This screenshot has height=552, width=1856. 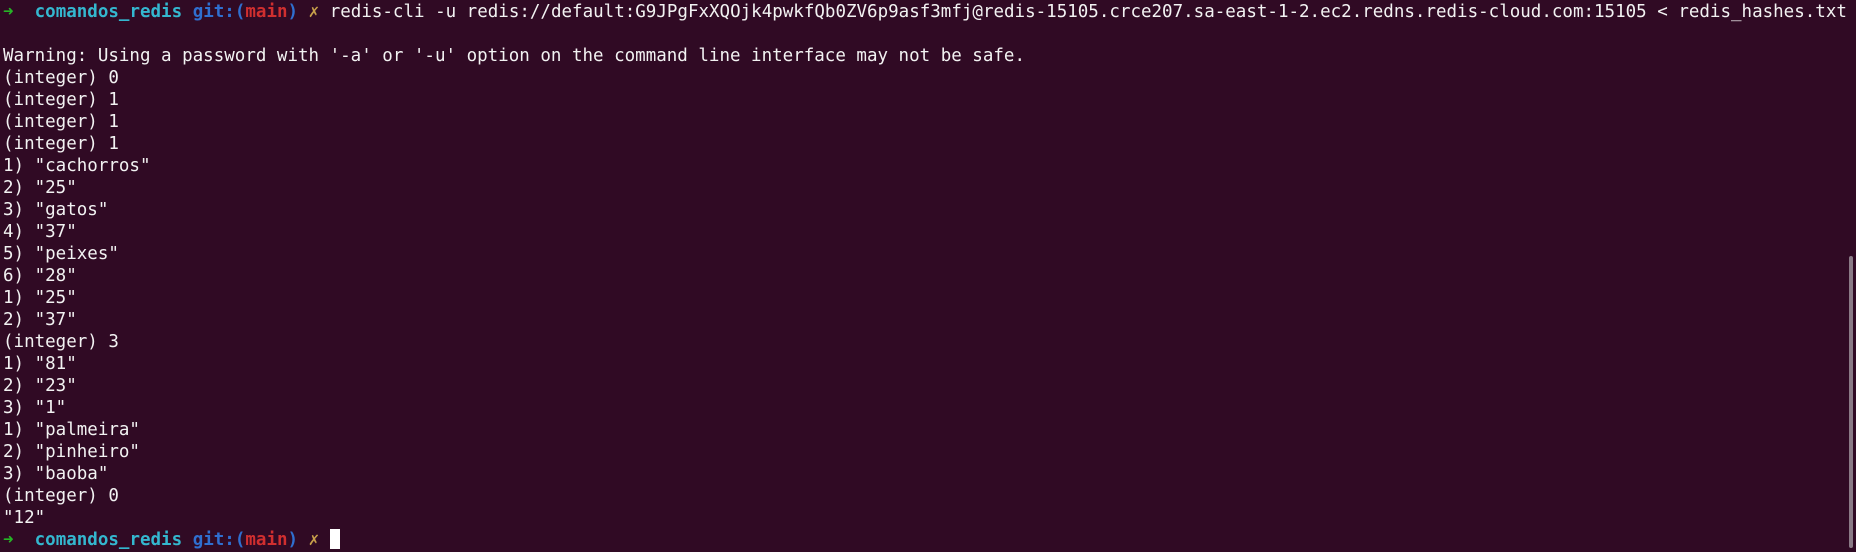 I want to click on output-line: "12", so click(x=24, y=518).